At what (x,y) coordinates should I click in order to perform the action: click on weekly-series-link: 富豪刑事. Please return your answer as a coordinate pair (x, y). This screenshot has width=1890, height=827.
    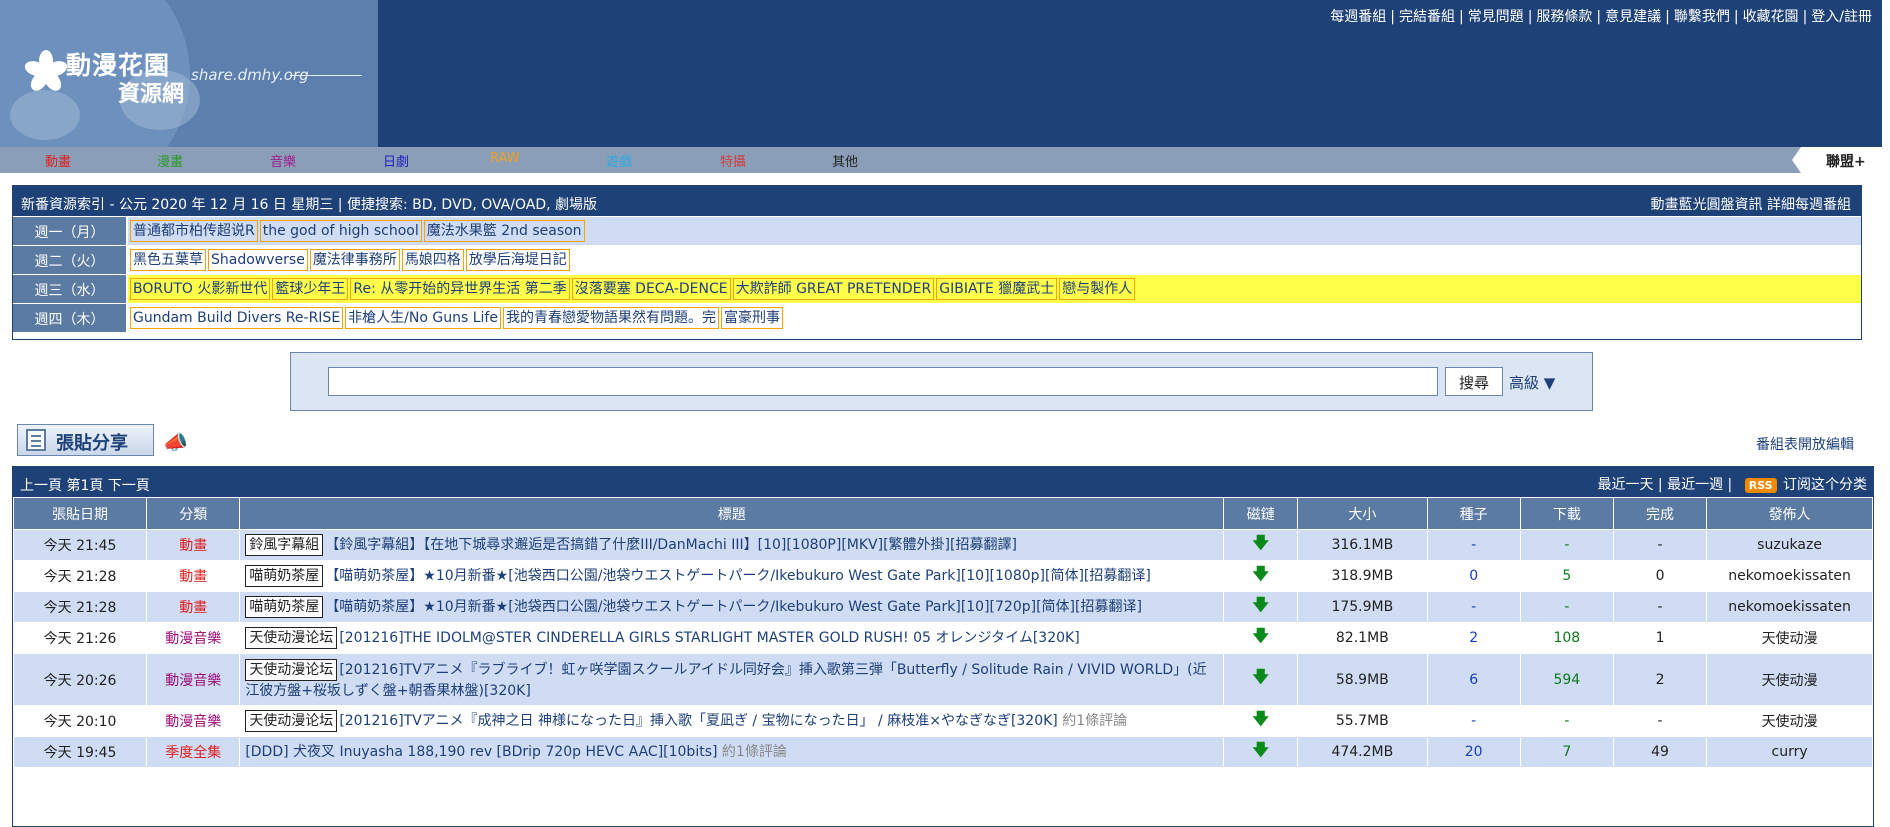
    Looking at the image, I should click on (751, 318).